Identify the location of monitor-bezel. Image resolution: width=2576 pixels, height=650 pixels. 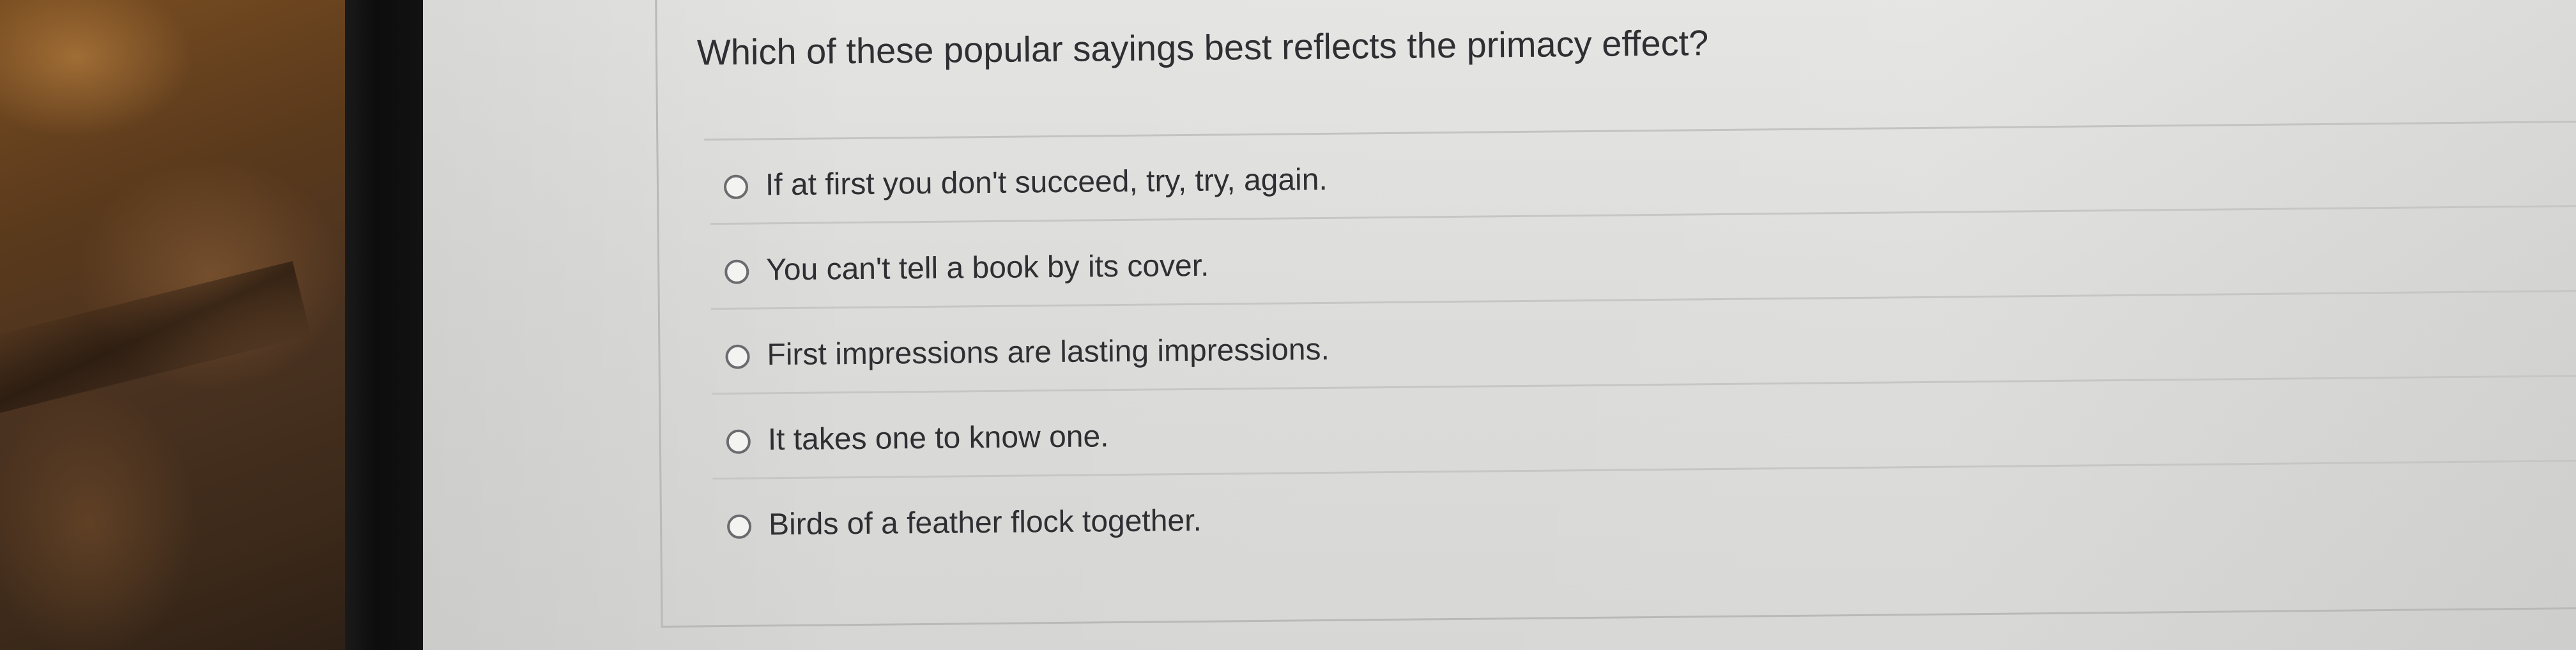
(384, 325).